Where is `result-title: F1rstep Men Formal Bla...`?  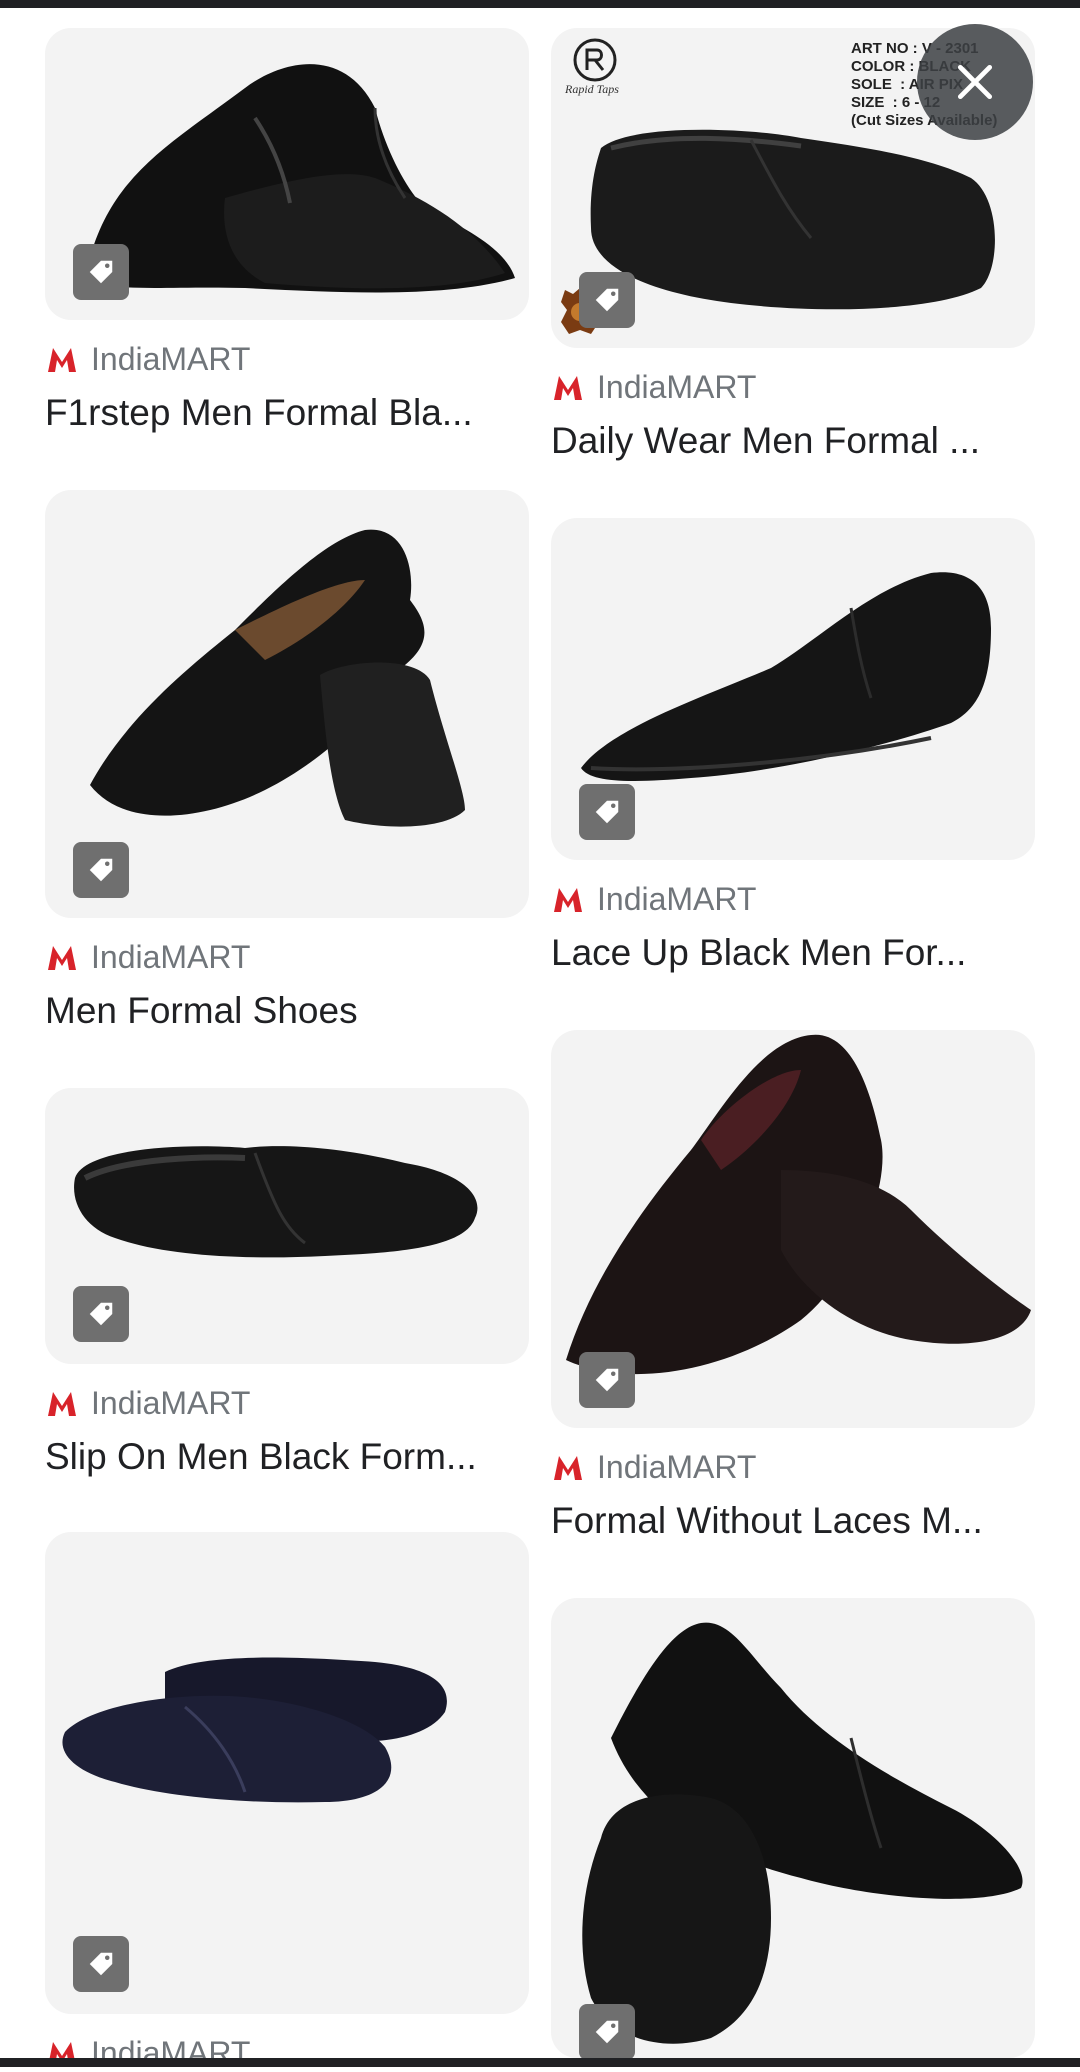 result-title: F1rstep Men Formal Bla... is located at coordinates (287, 413).